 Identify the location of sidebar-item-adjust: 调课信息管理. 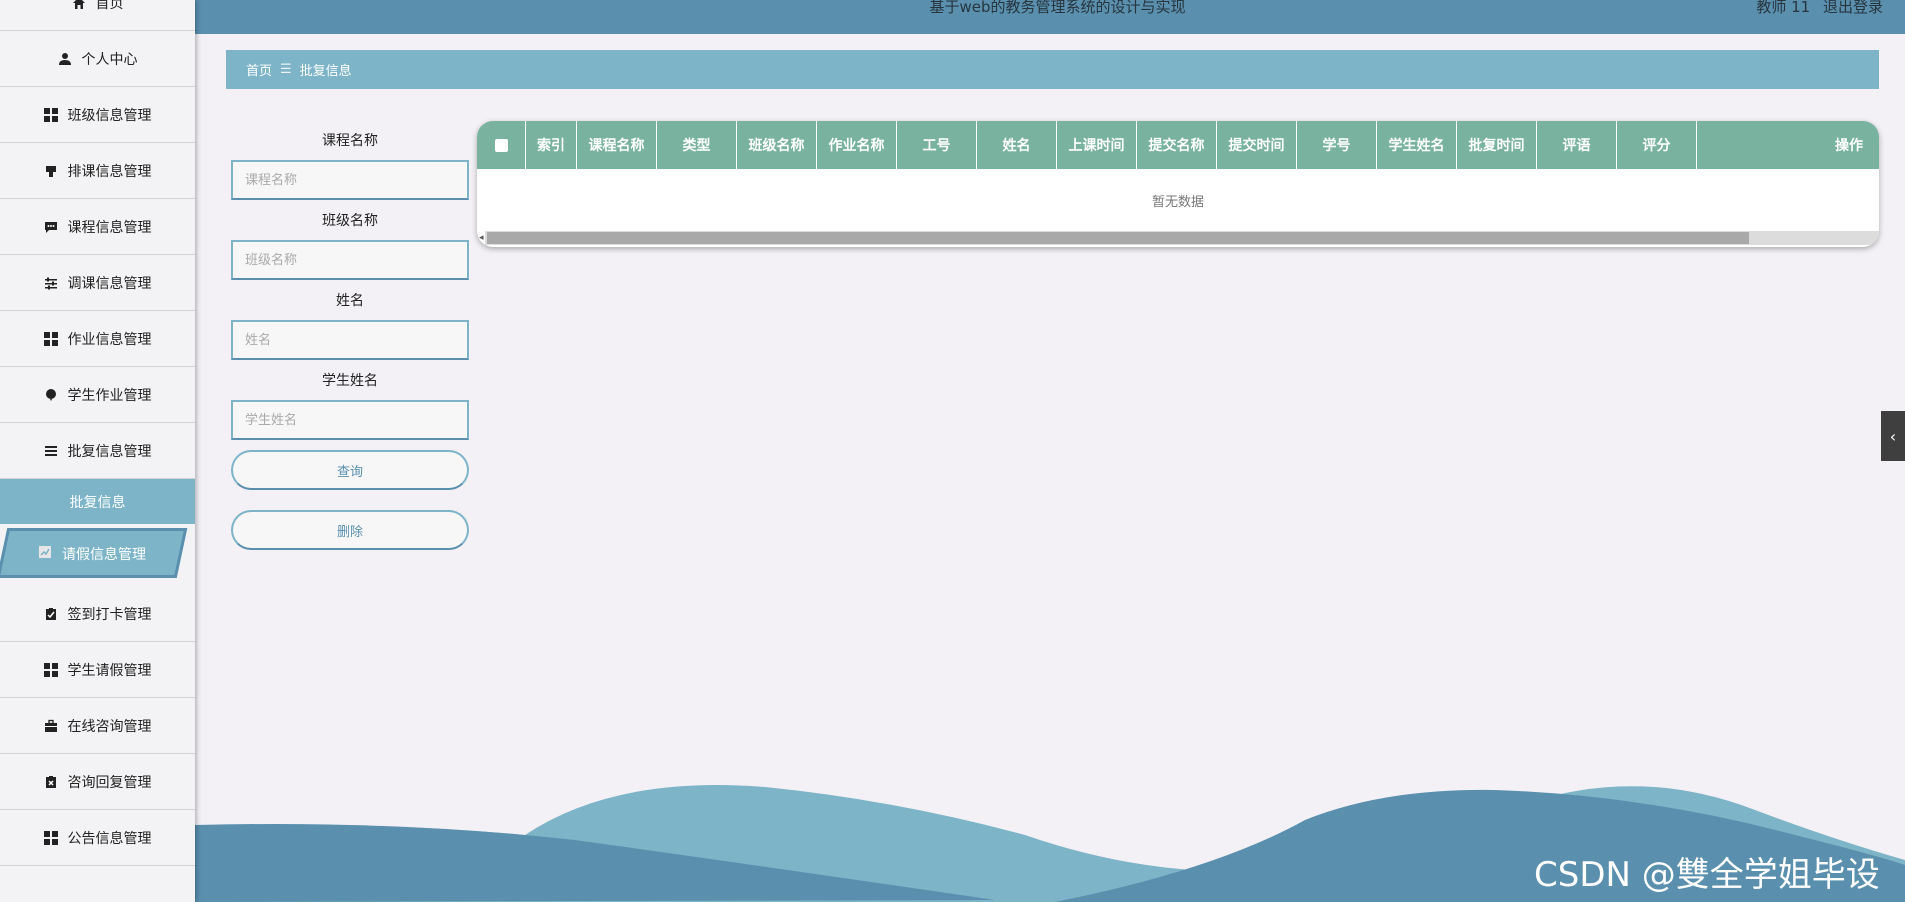
(97, 283).